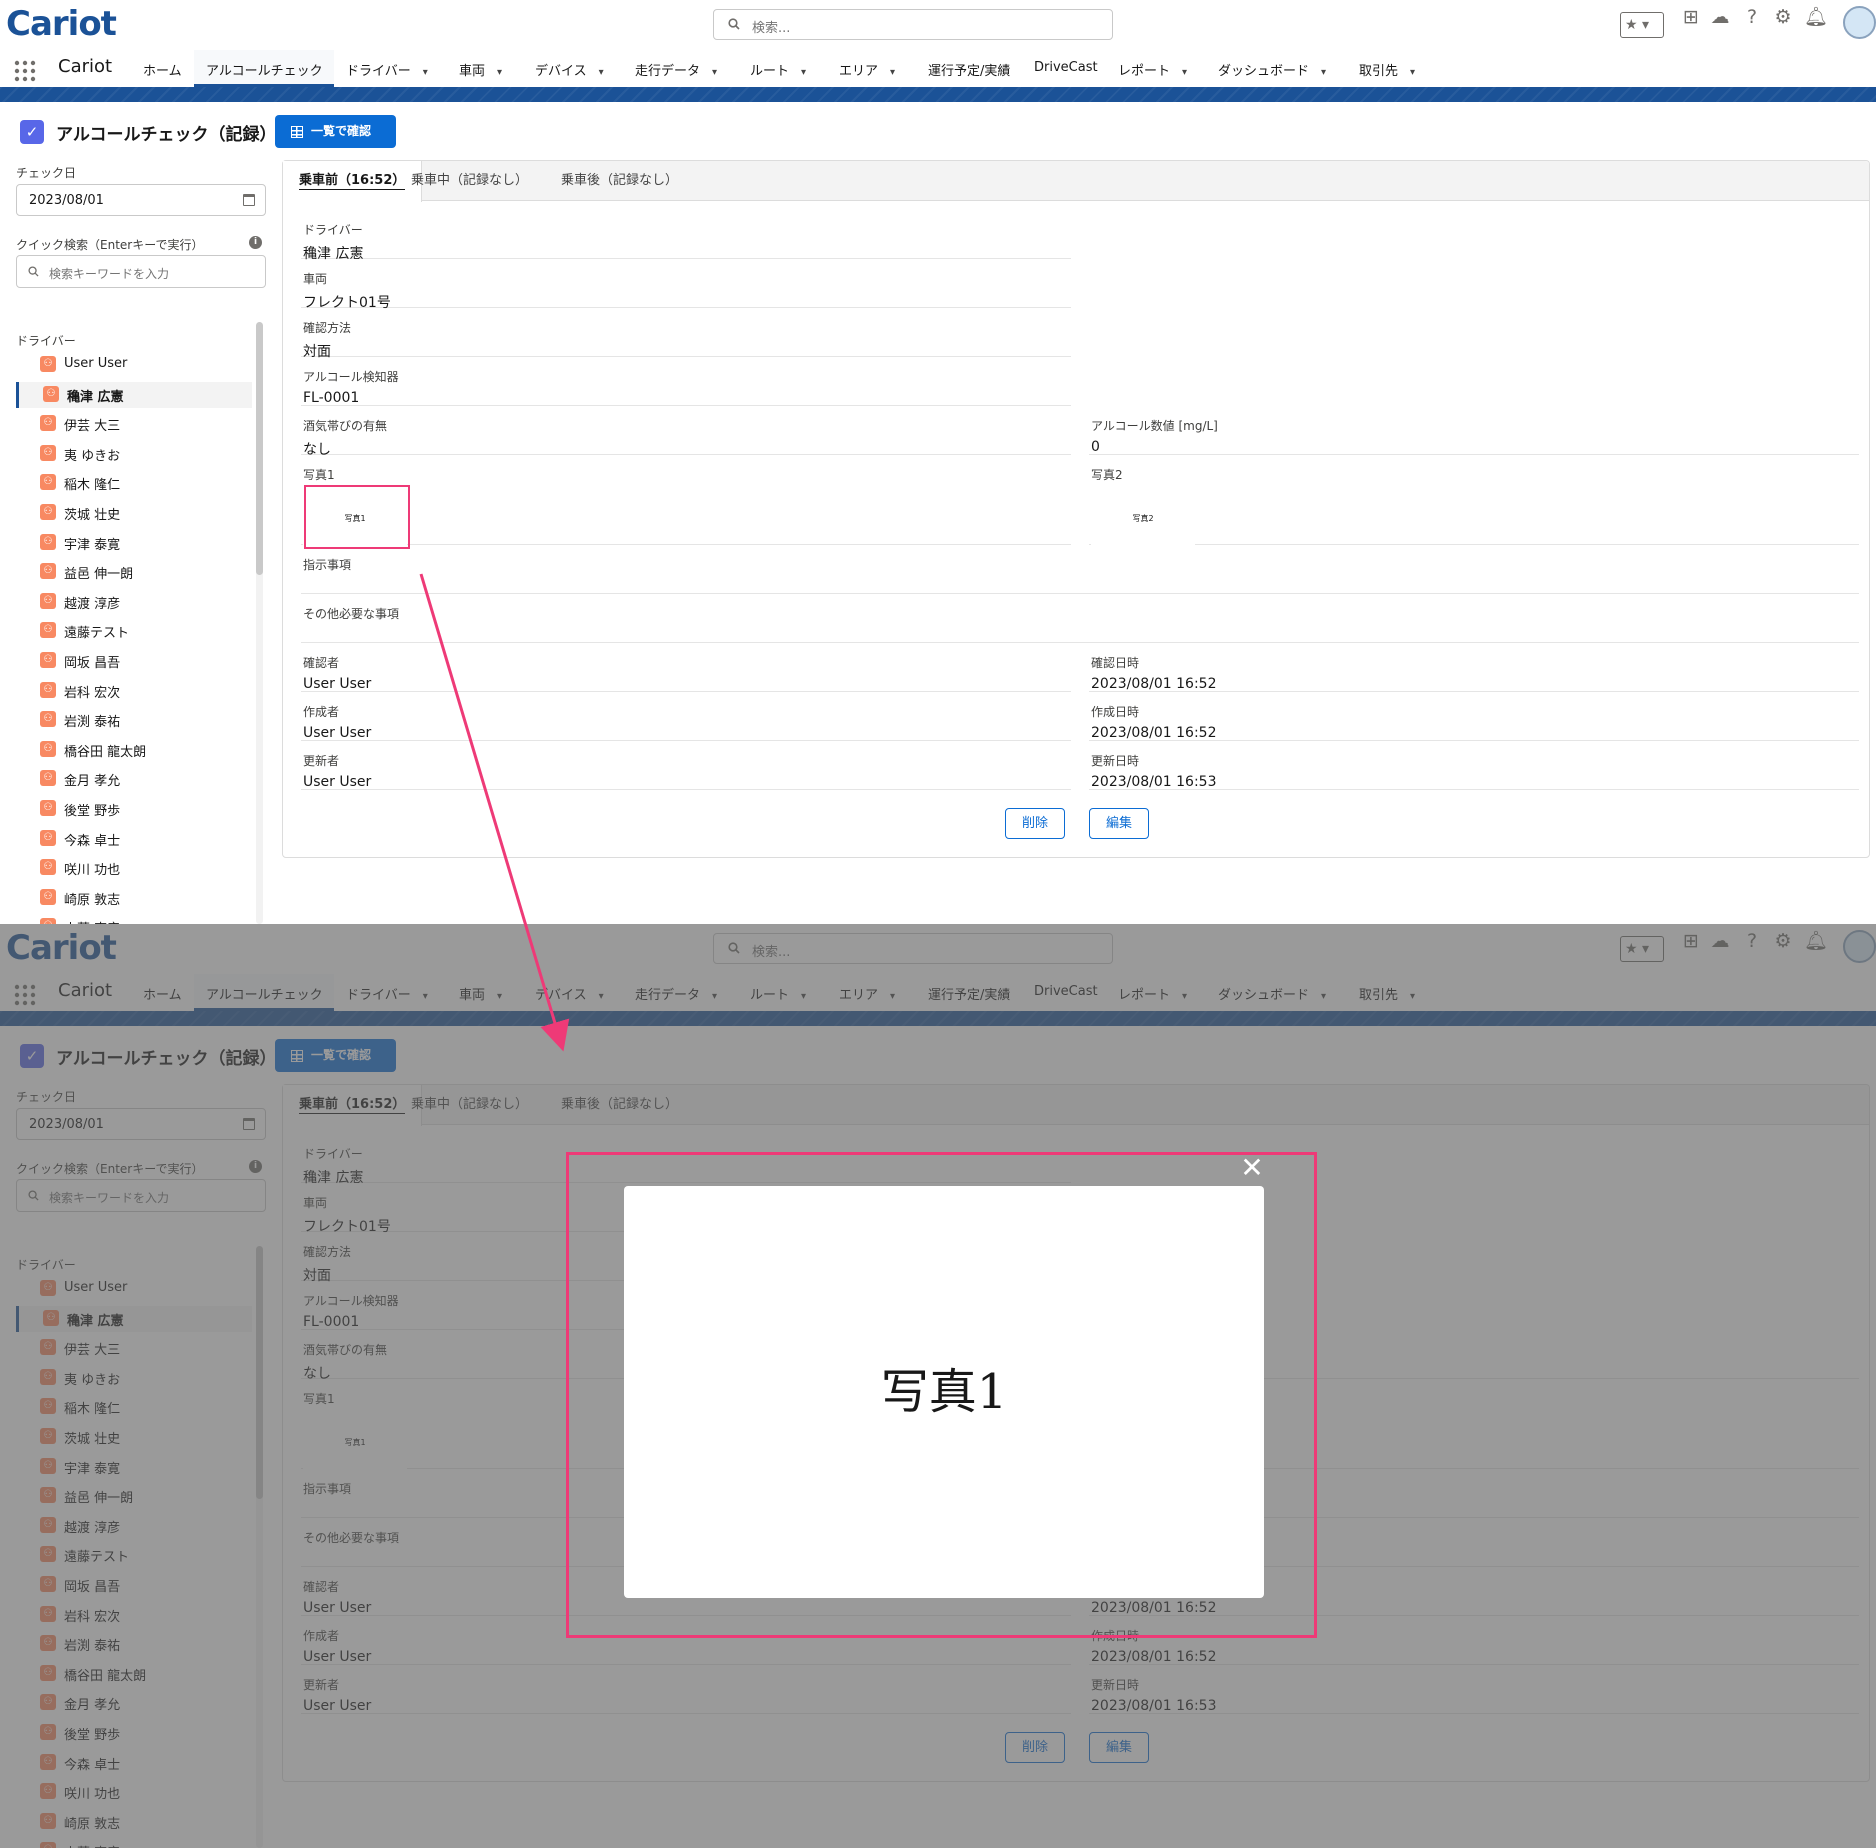 This screenshot has width=1876, height=1848. What do you see at coordinates (619, 181) in the screenshot?
I see `tab-after-ride: 乗車後（記録なし）` at bounding box center [619, 181].